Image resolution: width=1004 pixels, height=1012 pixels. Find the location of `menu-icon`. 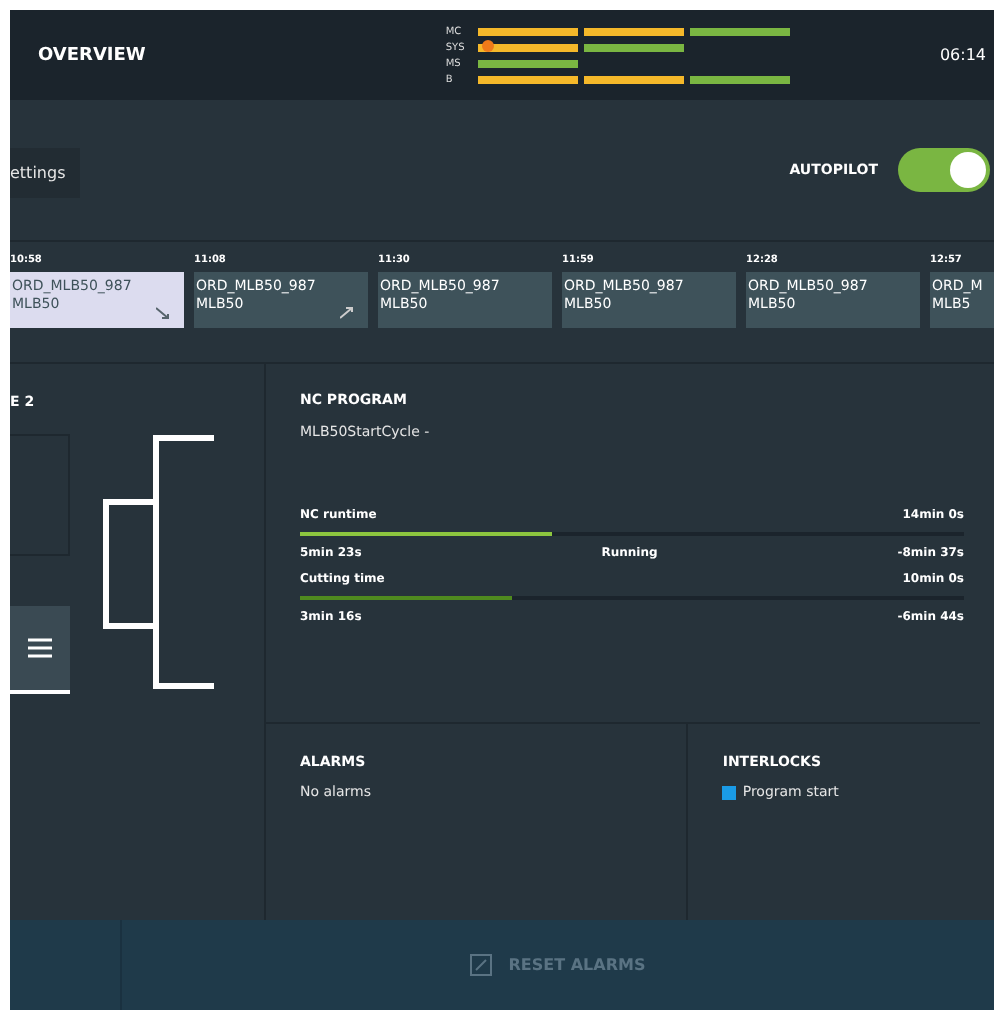

menu-icon is located at coordinates (40, 648).